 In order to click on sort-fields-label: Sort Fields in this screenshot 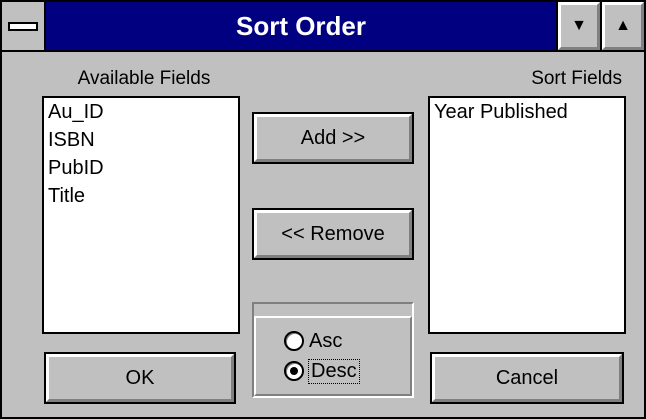, I will do `click(576, 78)`.